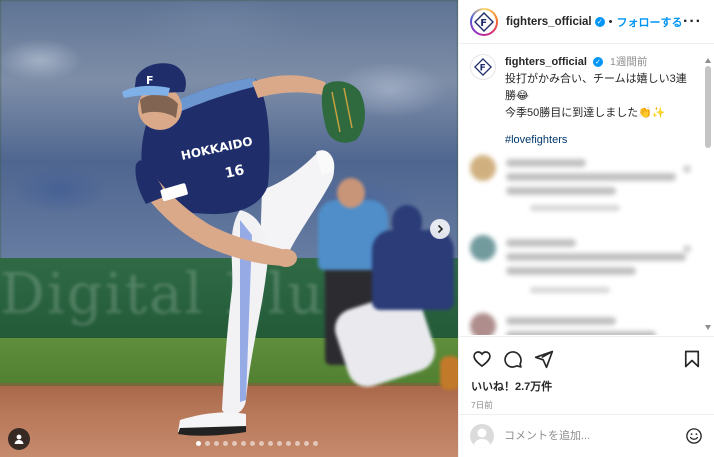  What do you see at coordinates (692, 22) in the screenshot?
I see `more-options-icon: ···` at bounding box center [692, 22].